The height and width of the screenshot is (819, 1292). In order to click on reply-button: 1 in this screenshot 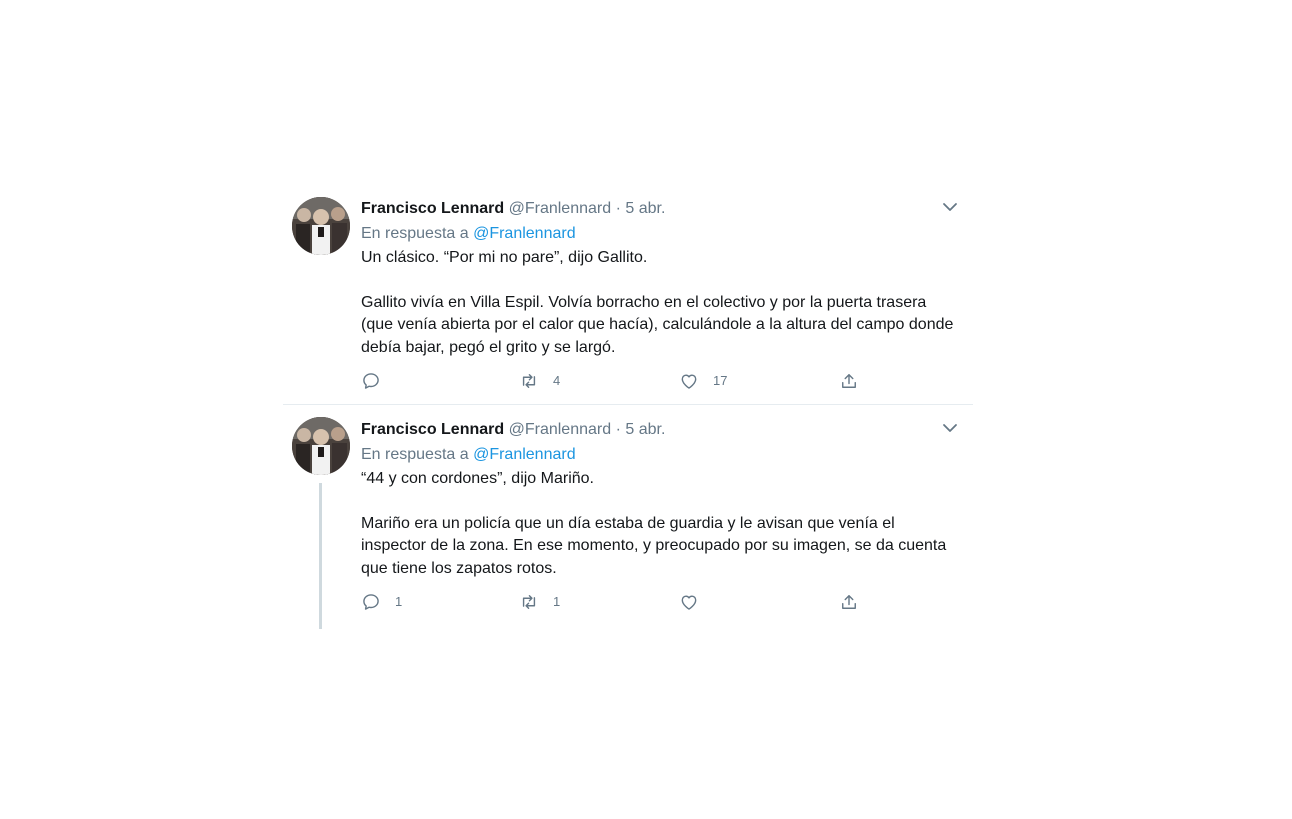, I will do `click(381, 602)`.